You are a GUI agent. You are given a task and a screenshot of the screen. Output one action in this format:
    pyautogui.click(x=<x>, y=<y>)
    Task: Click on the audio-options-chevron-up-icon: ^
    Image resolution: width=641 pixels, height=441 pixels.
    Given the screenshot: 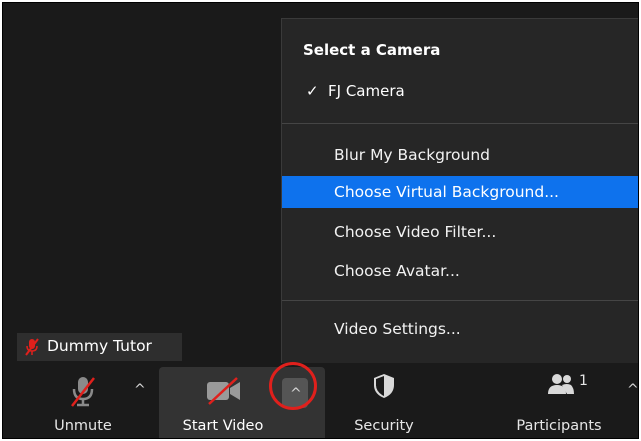 What is the action you would take?
    pyautogui.click(x=140, y=390)
    